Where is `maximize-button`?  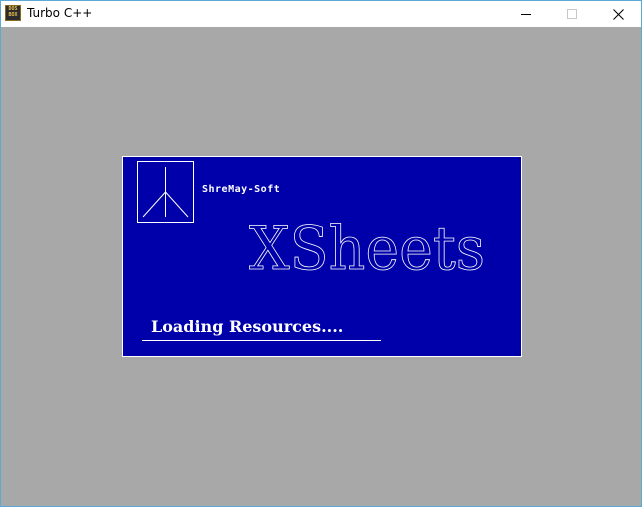
maximize-button is located at coordinates (572, 14).